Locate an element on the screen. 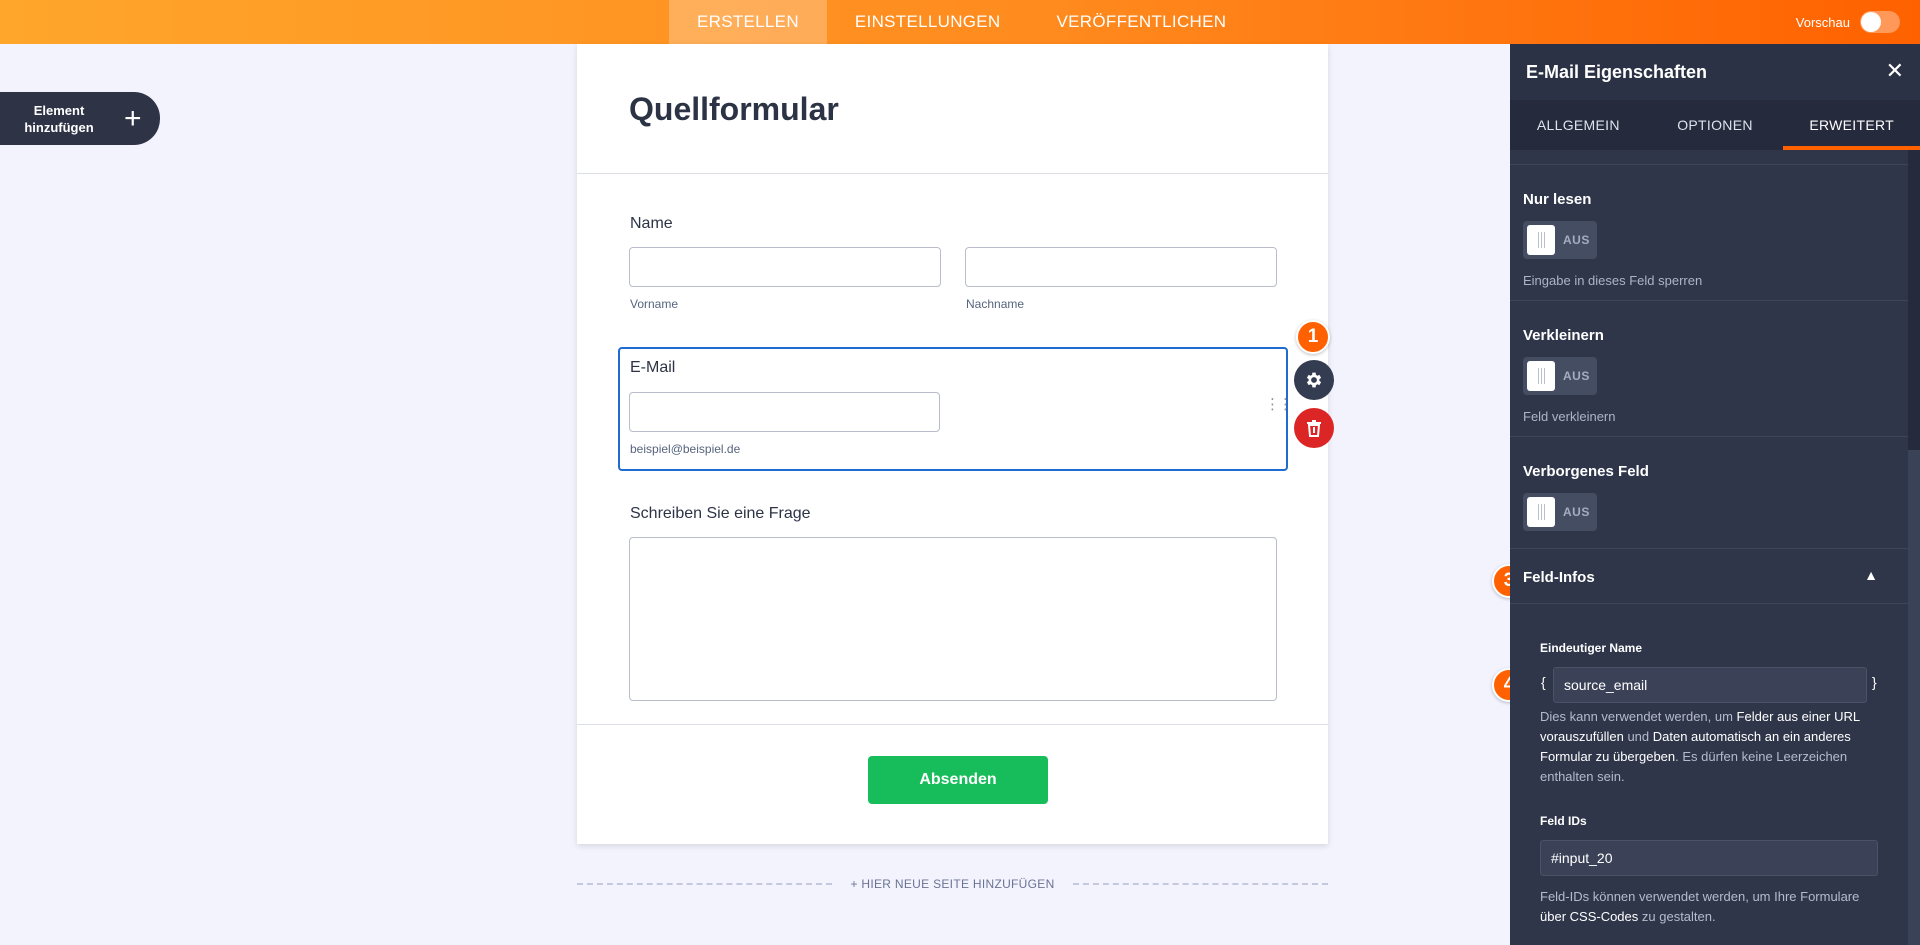 This screenshot has height=945, width=1920. name-label: Name is located at coordinates (651, 223).